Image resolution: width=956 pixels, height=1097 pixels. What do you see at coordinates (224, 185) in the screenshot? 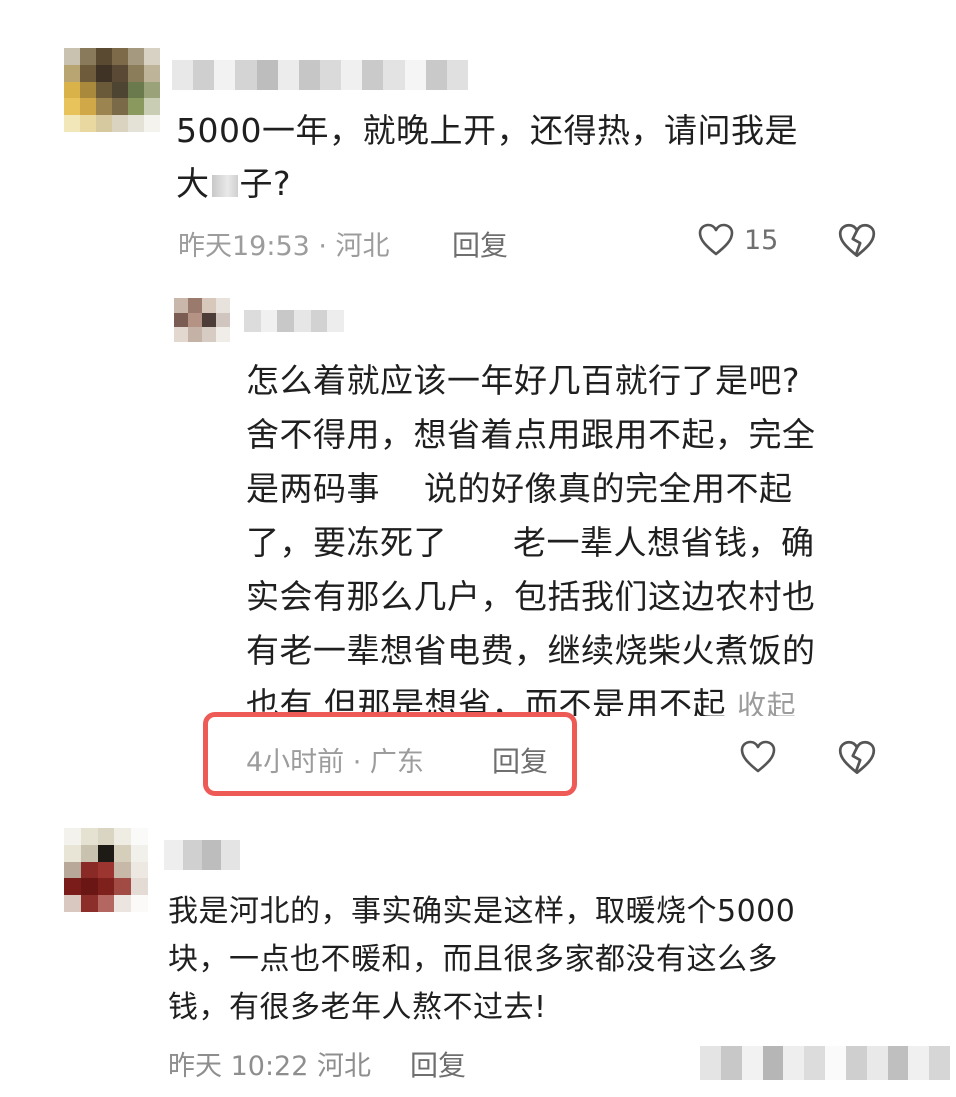
I see `censored-word` at bounding box center [224, 185].